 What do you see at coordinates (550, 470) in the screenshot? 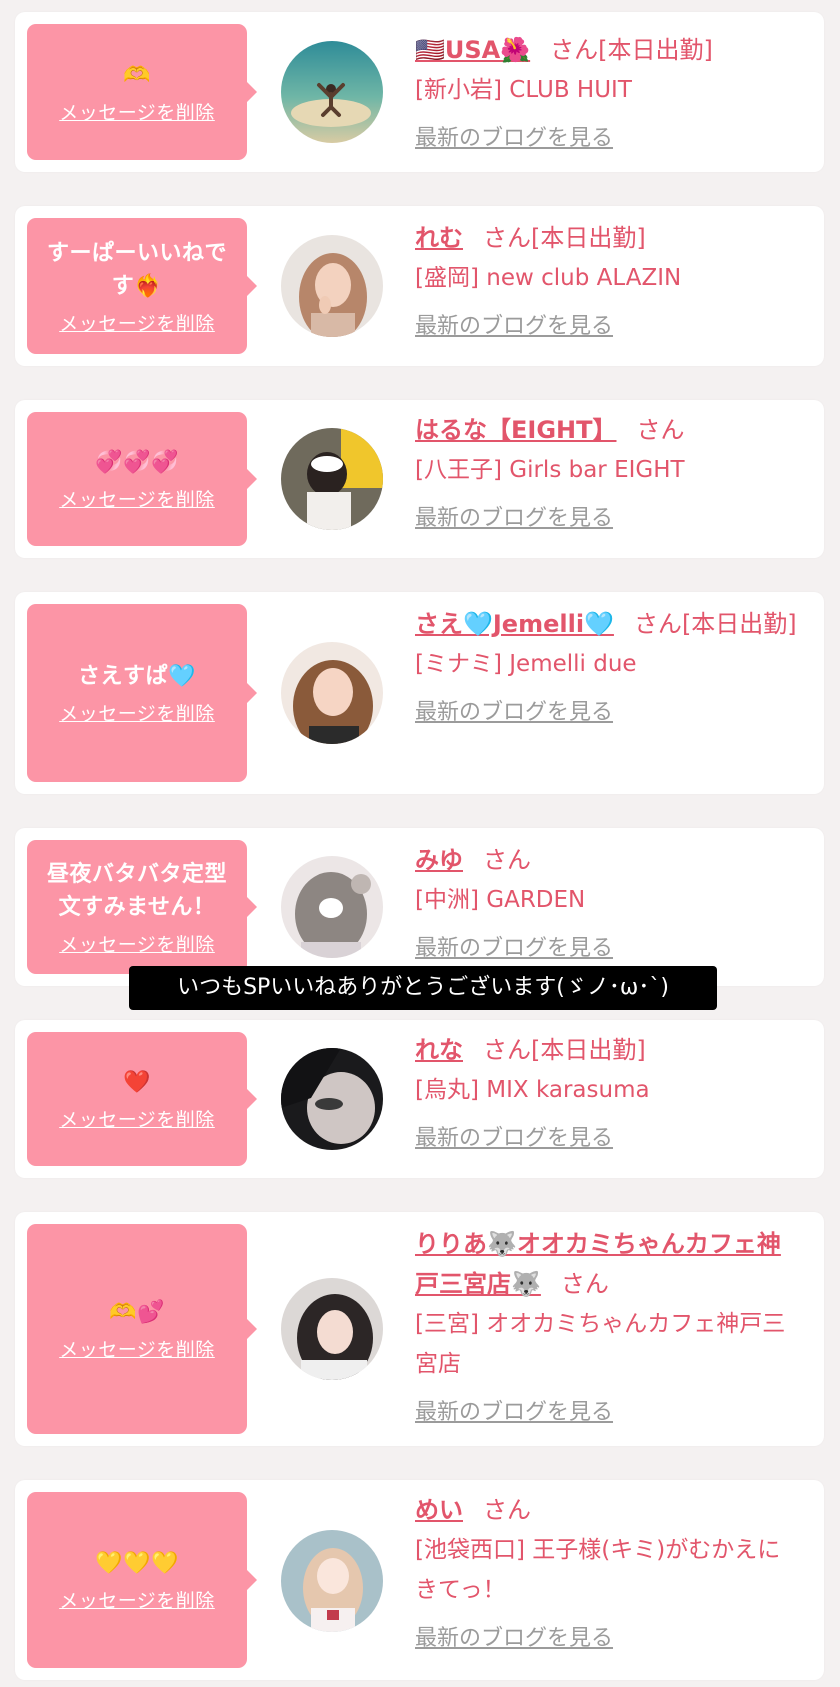
I see `shop-label: [八王子] Girls bar EIGHT` at bounding box center [550, 470].